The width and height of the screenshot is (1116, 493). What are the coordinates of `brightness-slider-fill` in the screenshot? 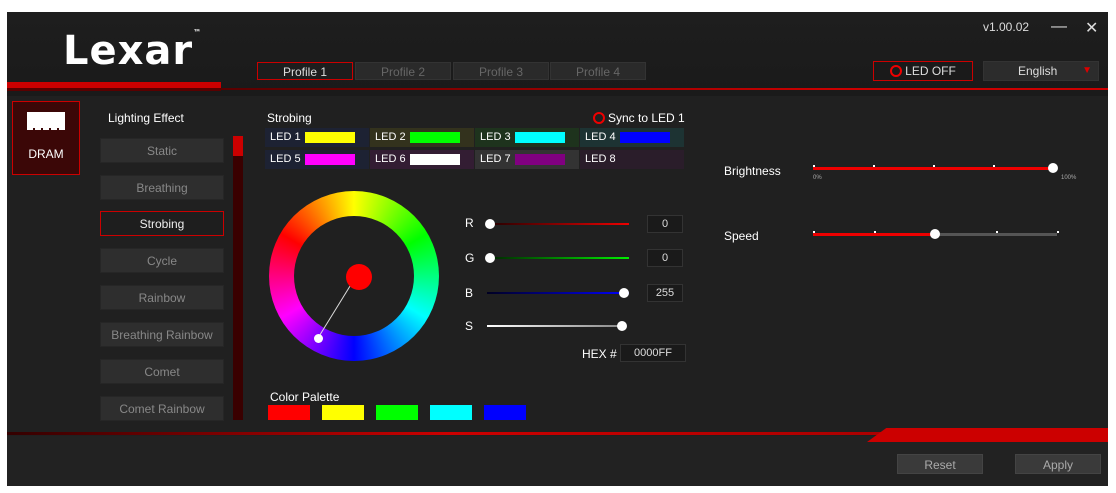 It's located at (933, 168).